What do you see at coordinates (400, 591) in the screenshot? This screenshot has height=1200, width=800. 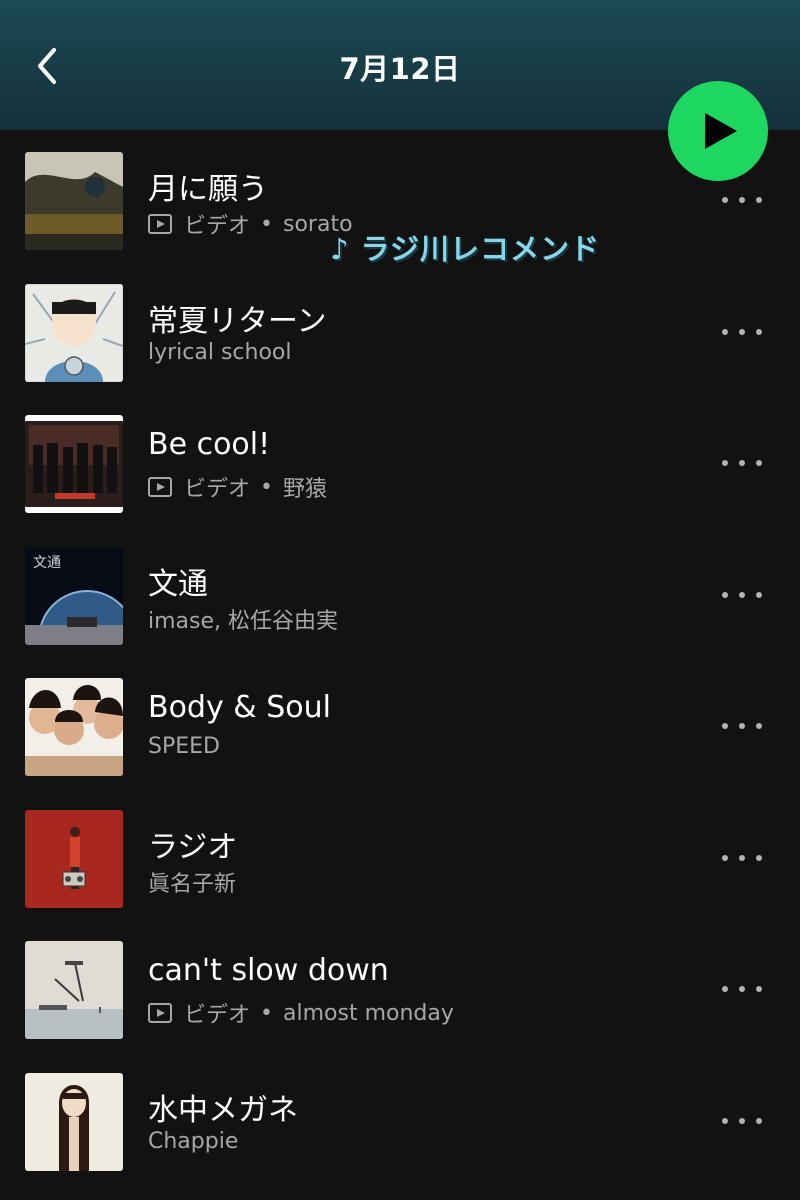 I see `track-row: 文通 文通 imase, 松任谷由実` at bounding box center [400, 591].